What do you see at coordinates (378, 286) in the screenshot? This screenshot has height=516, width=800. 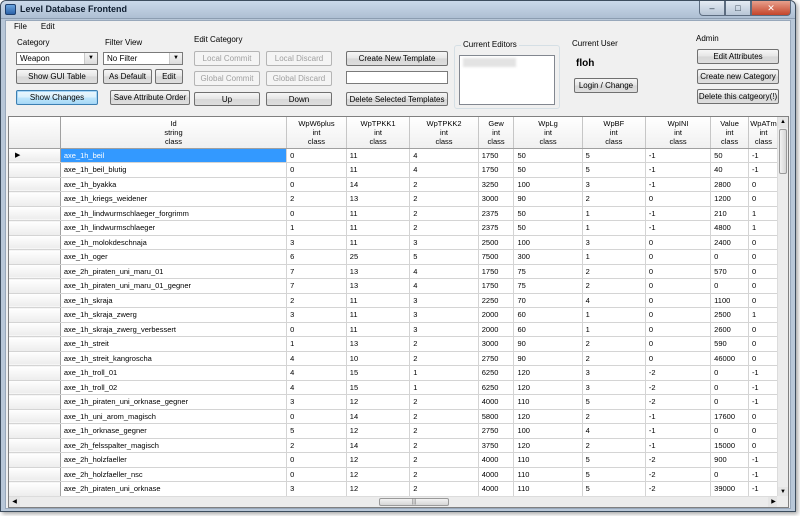 I see `grid-cell-wptpkk1: 13` at bounding box center [378, 286].